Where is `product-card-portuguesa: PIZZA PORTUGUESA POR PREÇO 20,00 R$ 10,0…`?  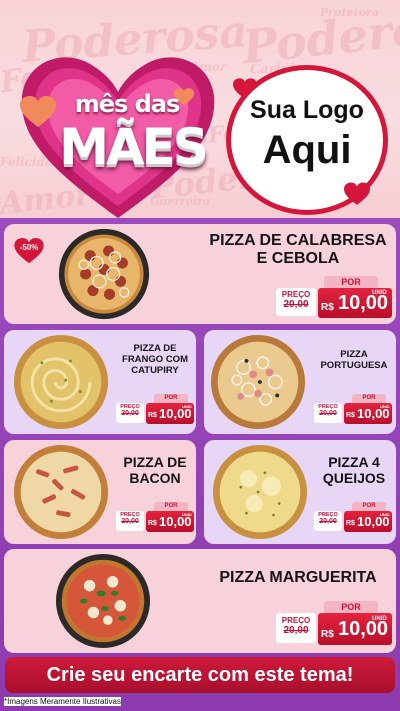 product-card-portuguesa: PIZZA PORTUGUESA POR PREÇO 20,00 R$ 10,0… is located at coordinates (300, 382).